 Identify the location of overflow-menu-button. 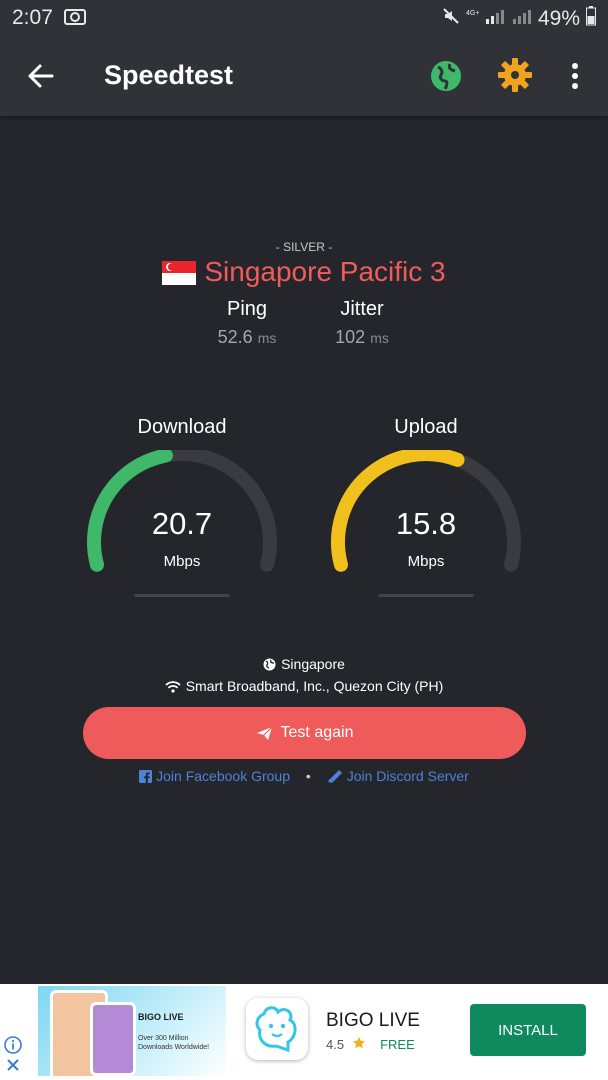
(575, 76).